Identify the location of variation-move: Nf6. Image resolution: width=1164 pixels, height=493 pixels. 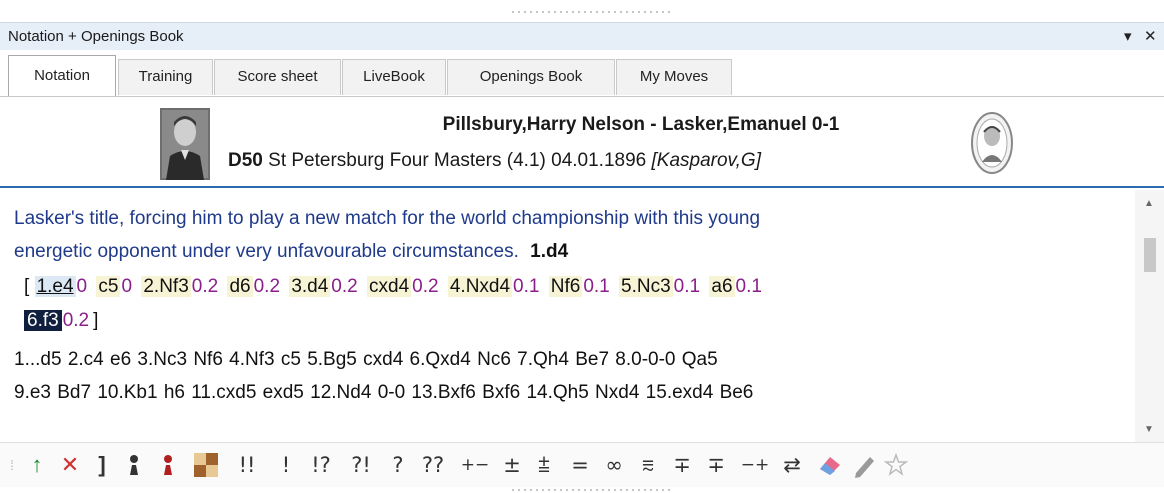
(565, 286).